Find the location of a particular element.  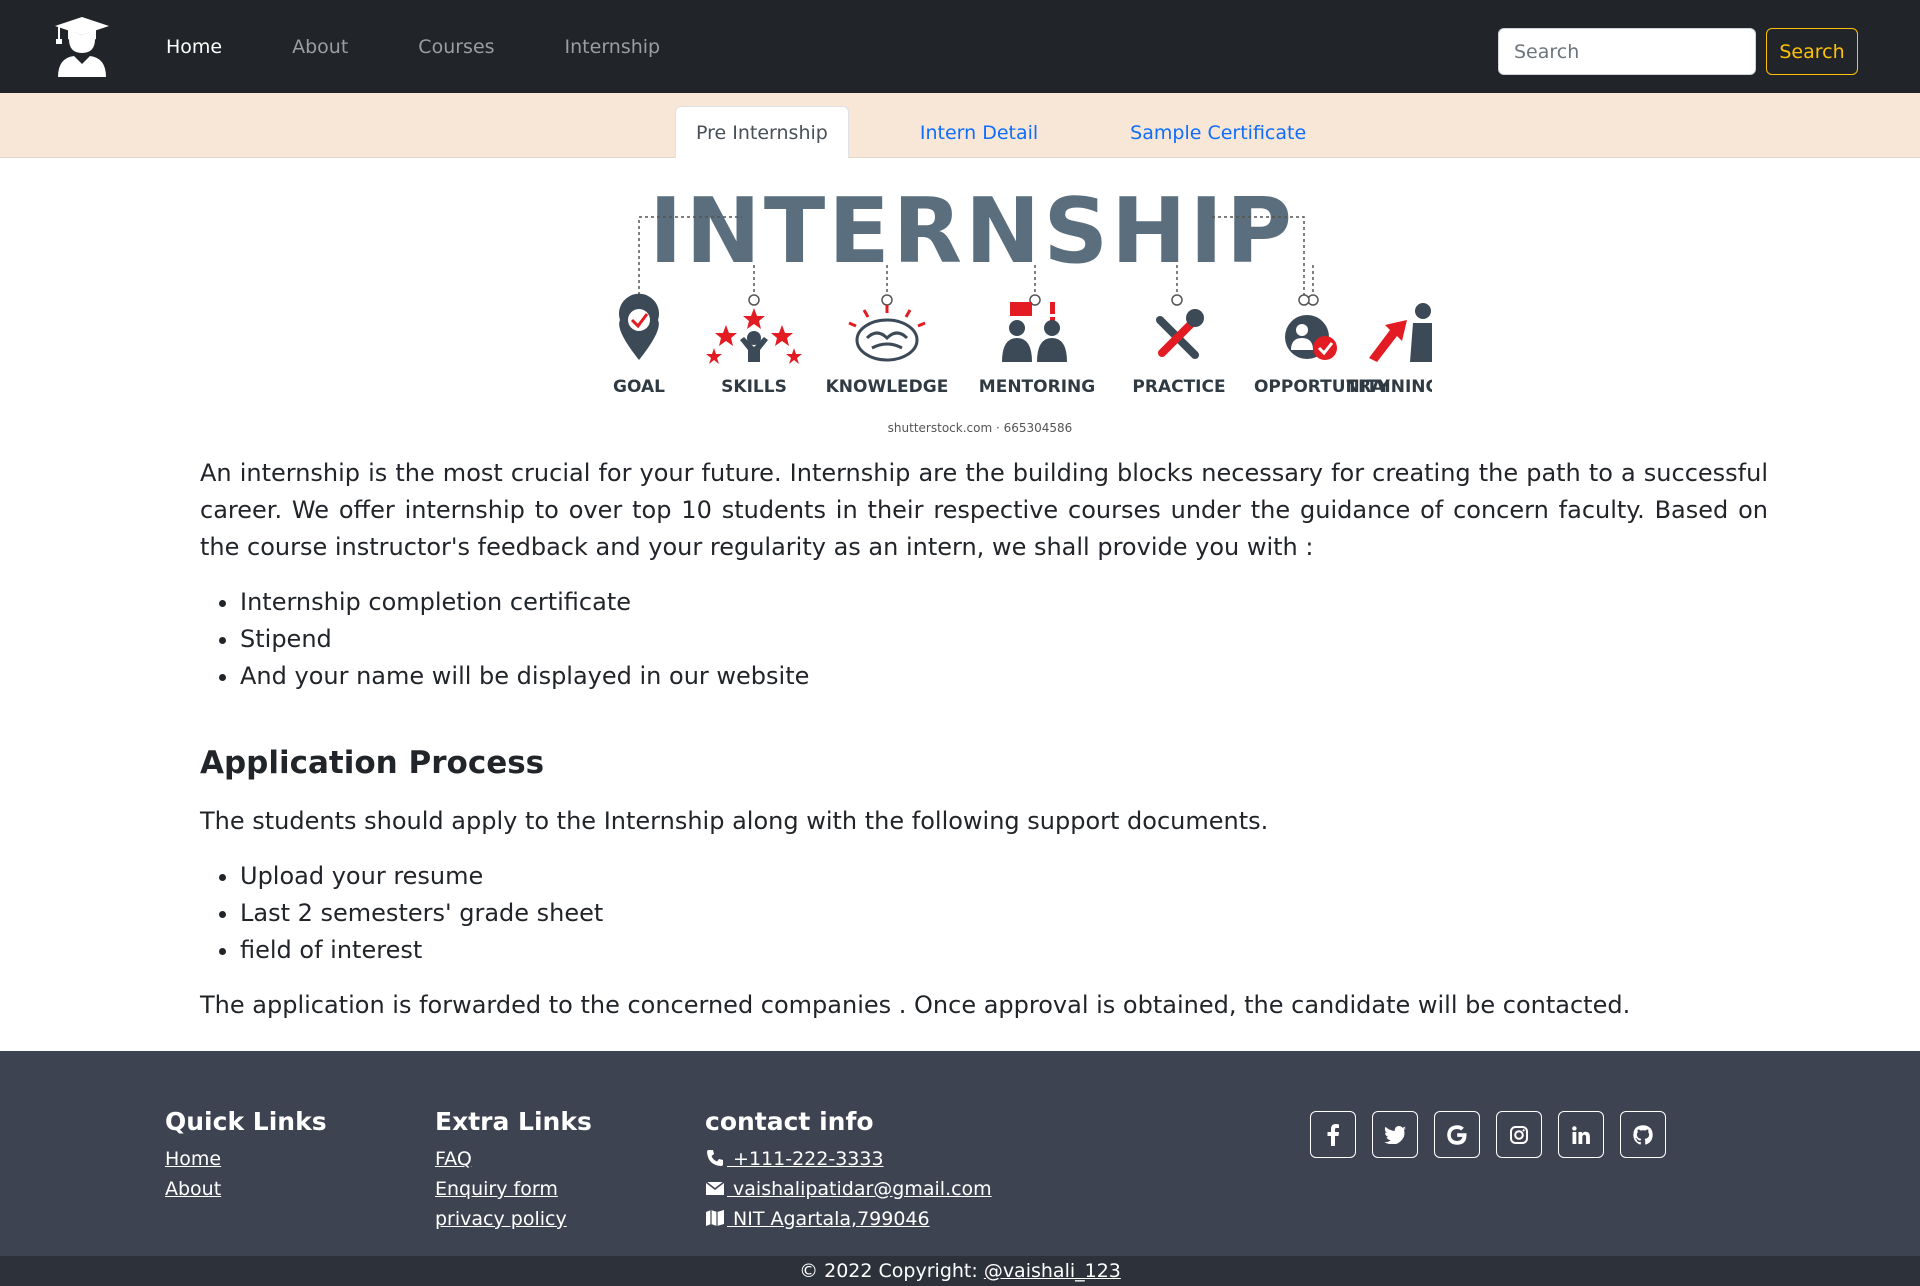

process-heading: Application Process is located at coordinates (372, 763).